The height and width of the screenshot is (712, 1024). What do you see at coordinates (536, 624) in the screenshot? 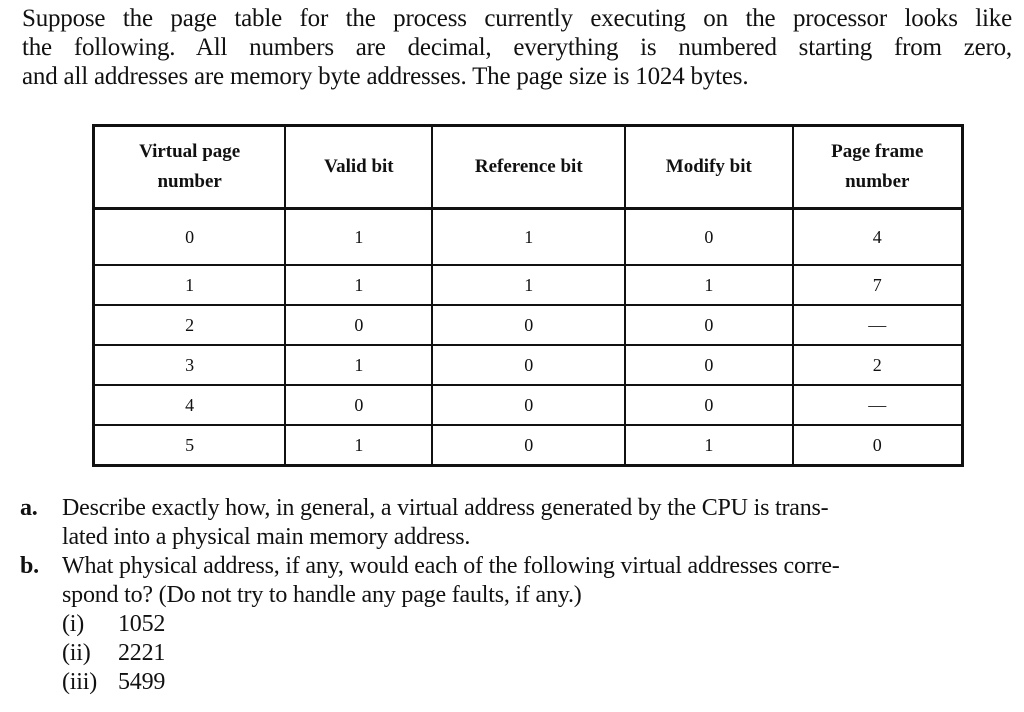
I see `subitem: (i) 1052` at bounding box center [536, 624].